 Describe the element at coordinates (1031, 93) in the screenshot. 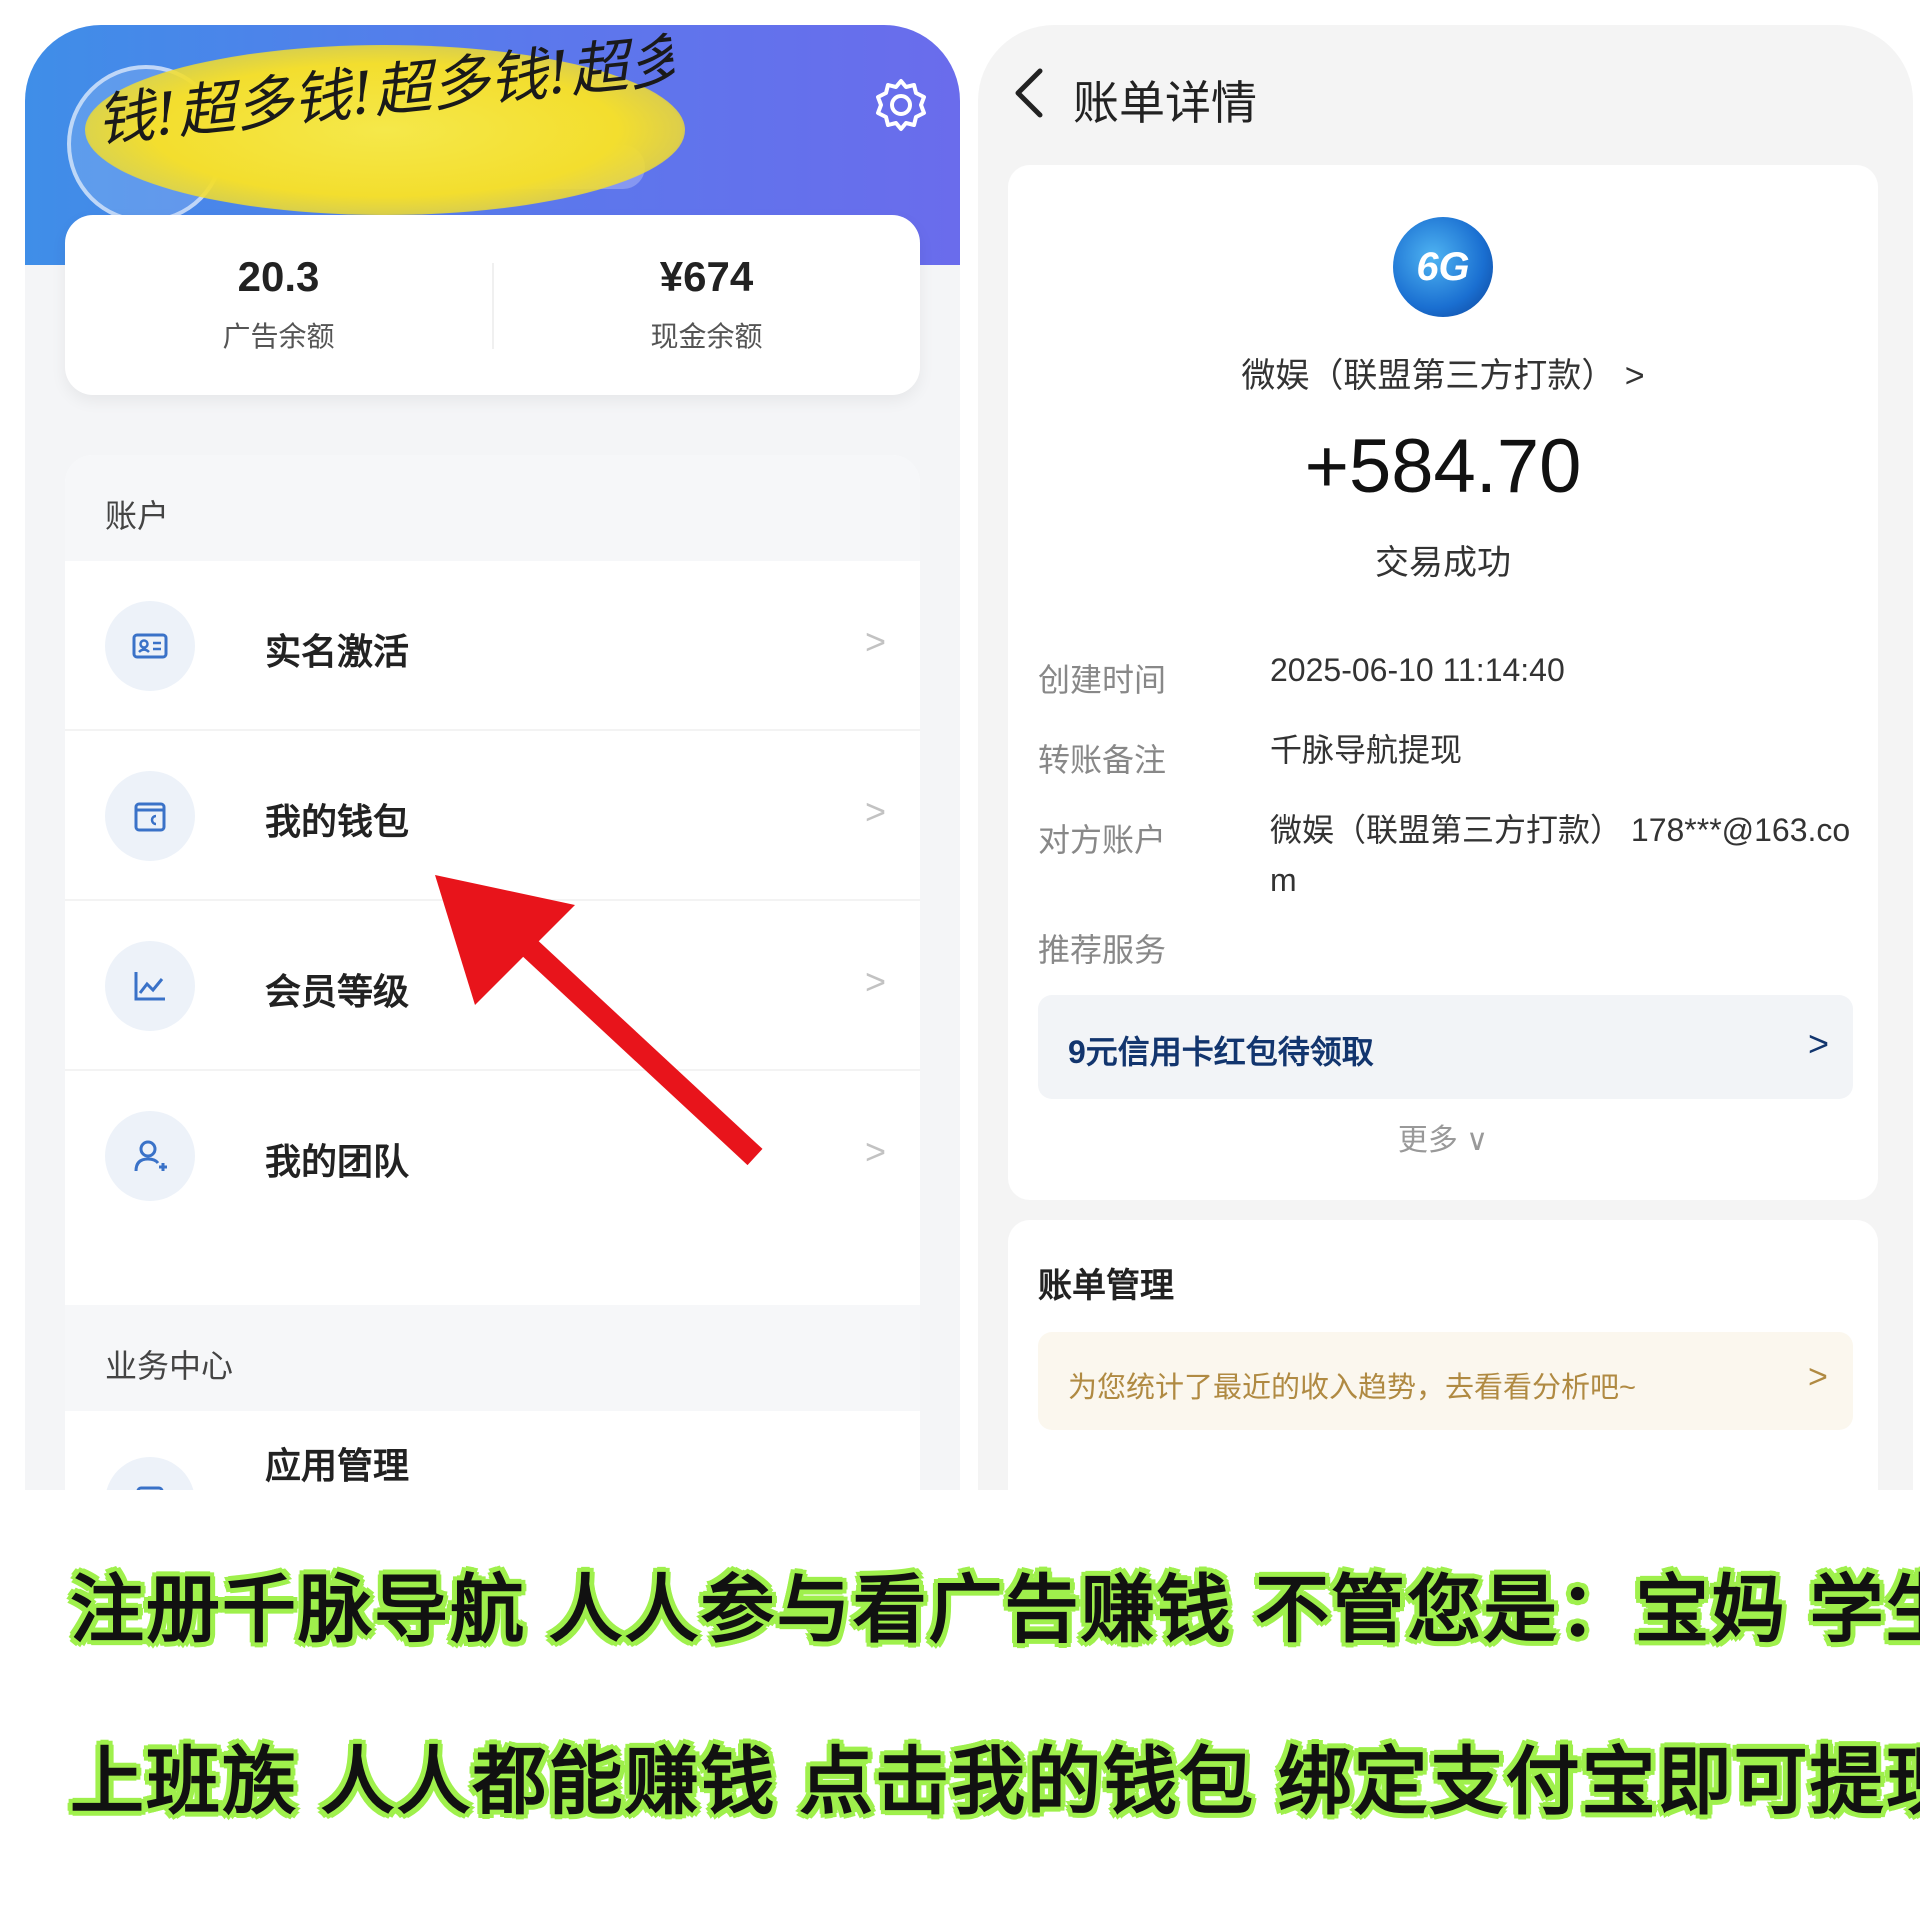

I see `back-arrow-icon` at that location.